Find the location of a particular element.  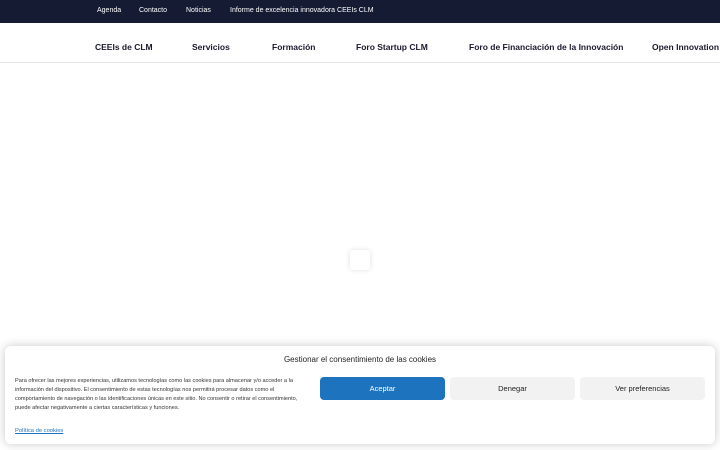

view-preferences-button: Ver preferencias is located at coordinates (642, 388).